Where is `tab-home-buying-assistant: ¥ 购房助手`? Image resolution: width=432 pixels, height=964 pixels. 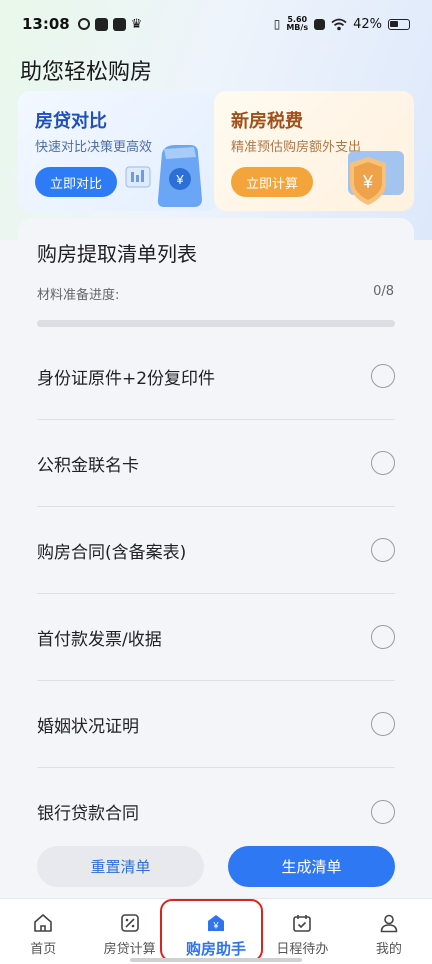 tab-home-buying-assistant: ¥ 购房助手 is located at coordinates (216, 931).